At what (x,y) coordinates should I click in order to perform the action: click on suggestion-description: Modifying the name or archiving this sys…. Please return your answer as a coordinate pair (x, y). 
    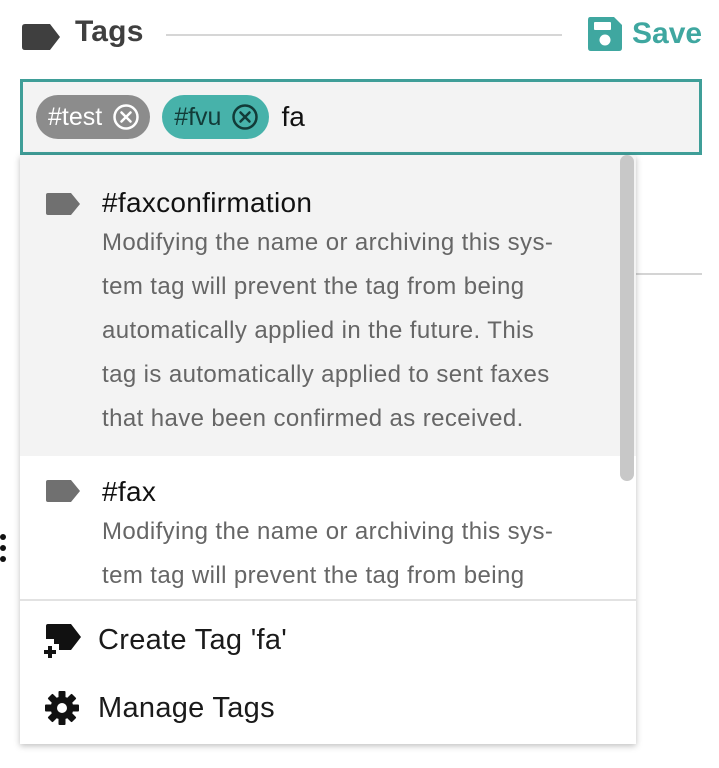
    Looking at the image, I should click on (328, 553).